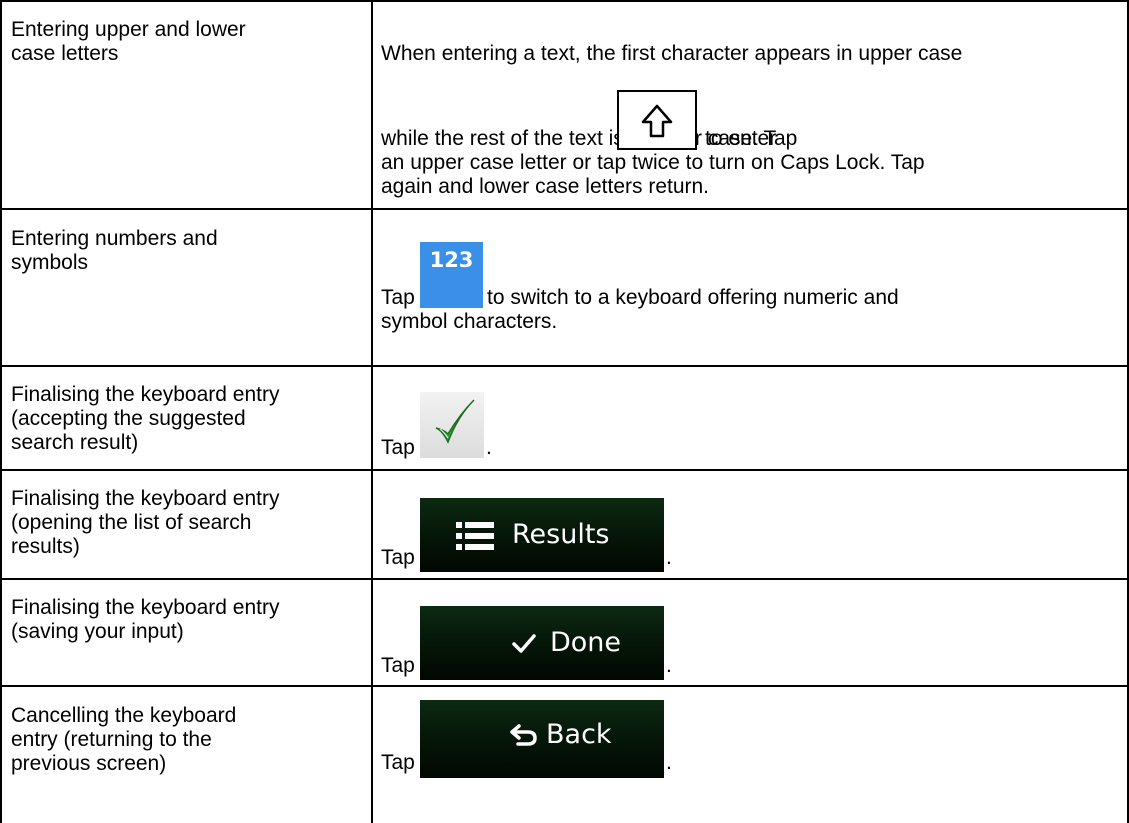 The image size is (1129, 823). I want to click on row-label-line: symbols, so click(50, 262).